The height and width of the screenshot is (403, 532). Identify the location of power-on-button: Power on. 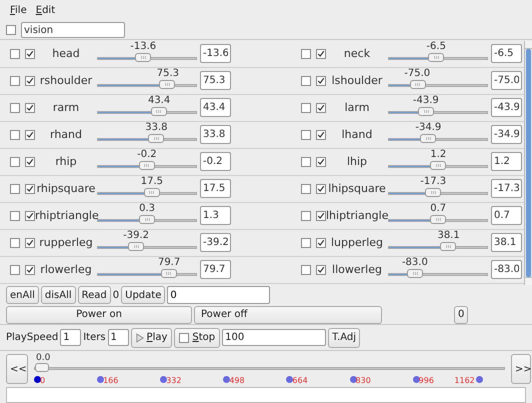
(99, 315).